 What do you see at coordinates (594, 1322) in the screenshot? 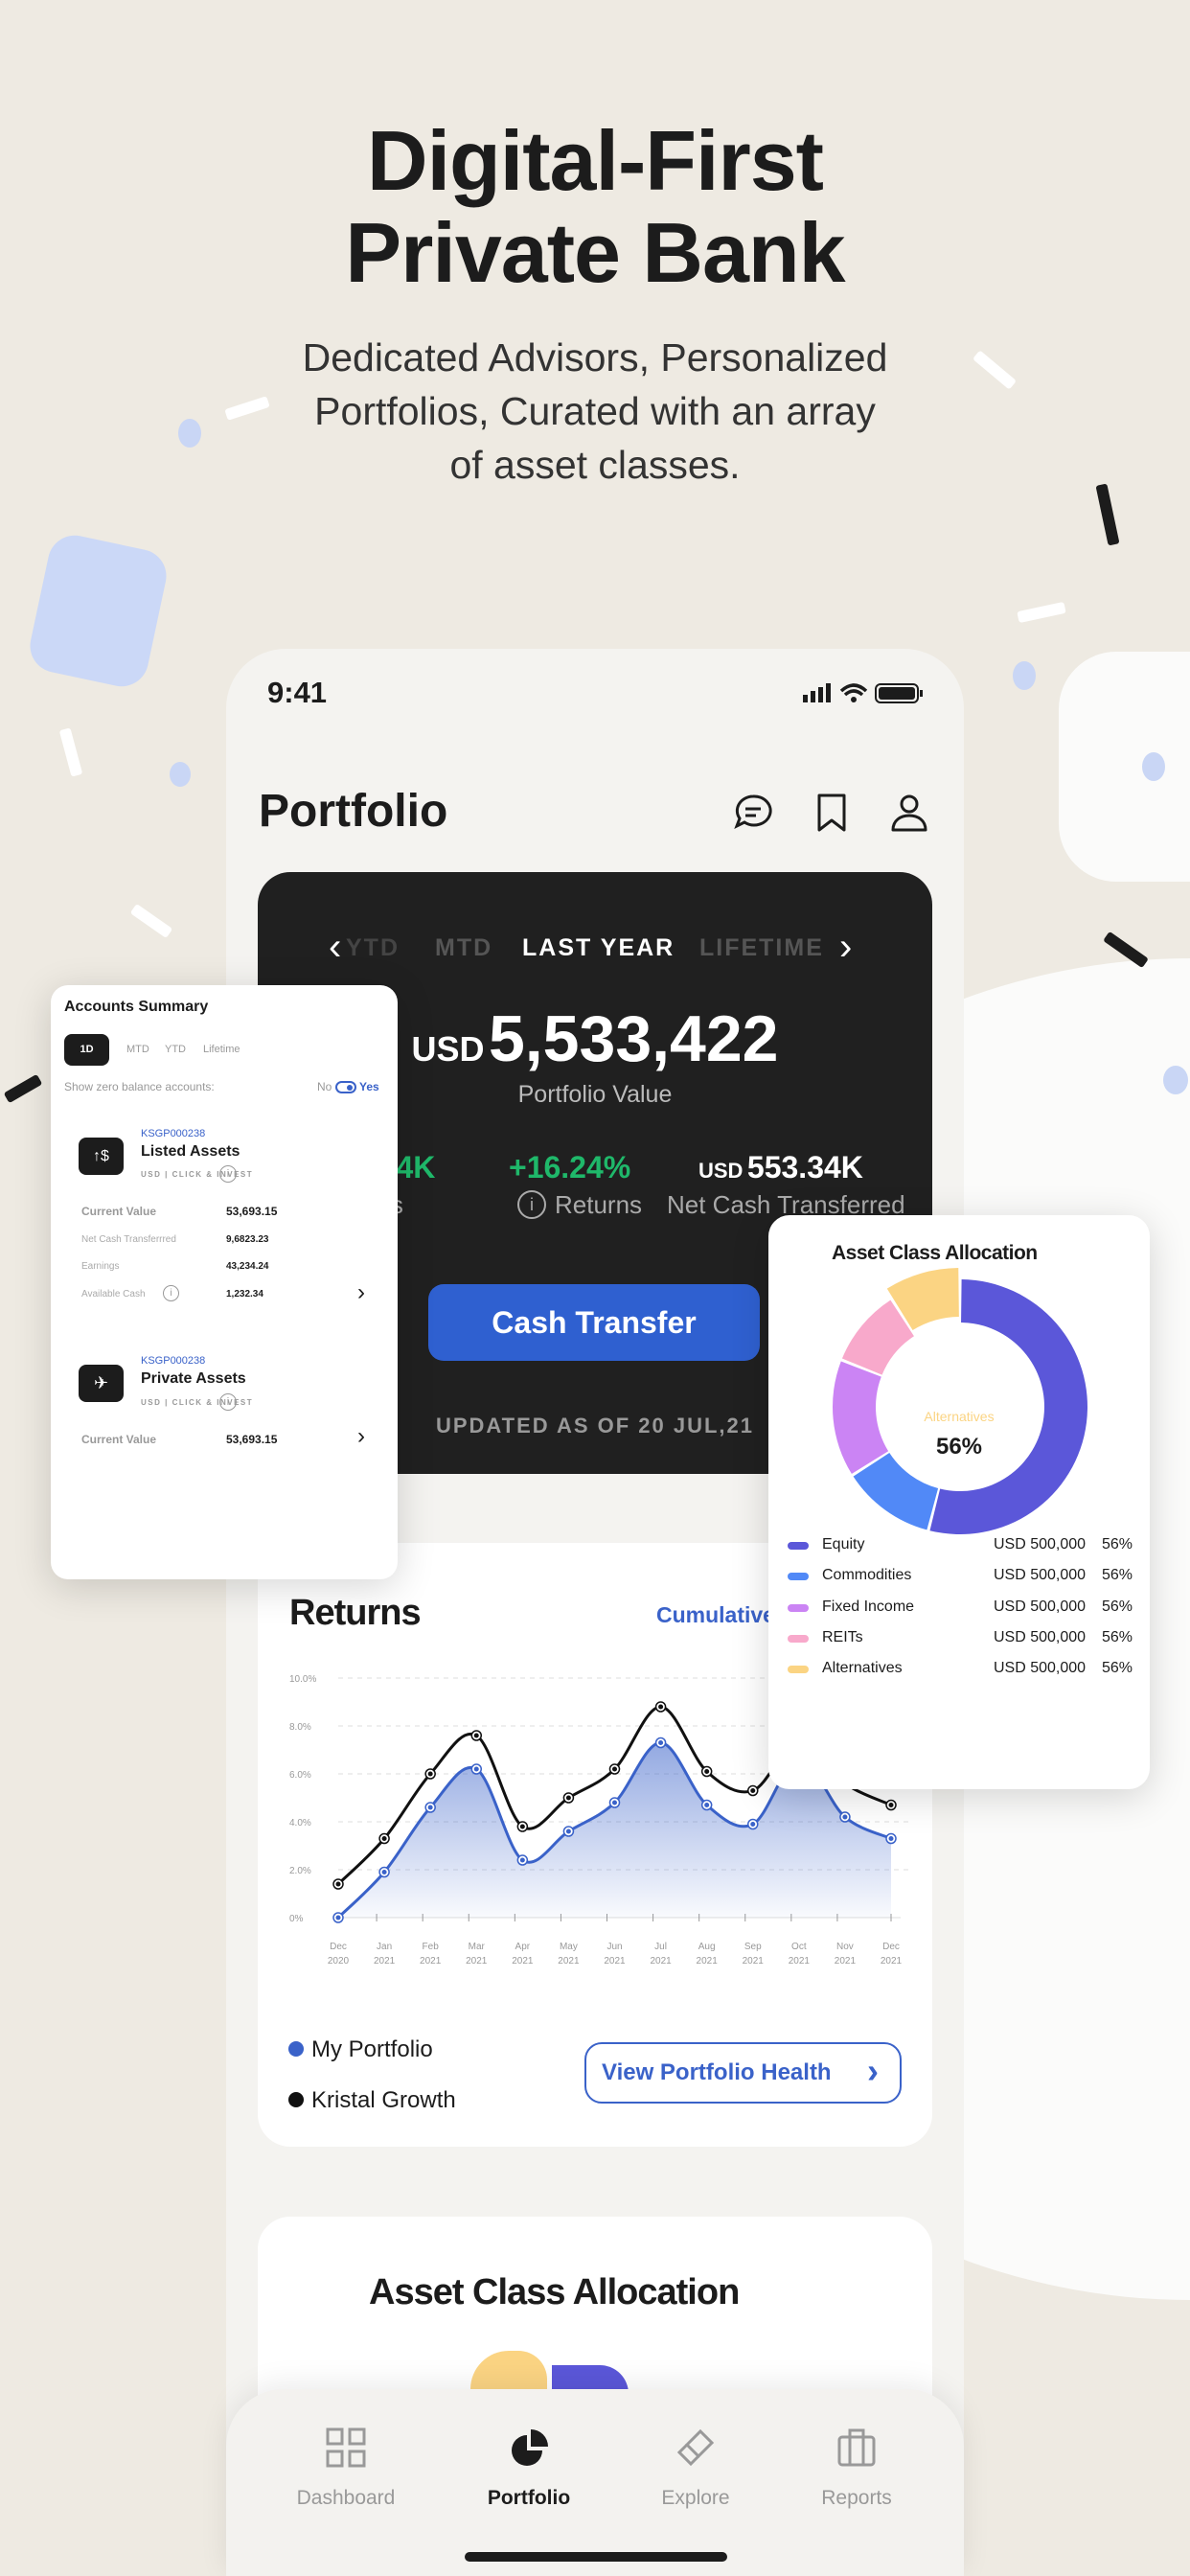
I see `cash-transfer-button: Cash Transfer` at bounding box center [594, 1322].